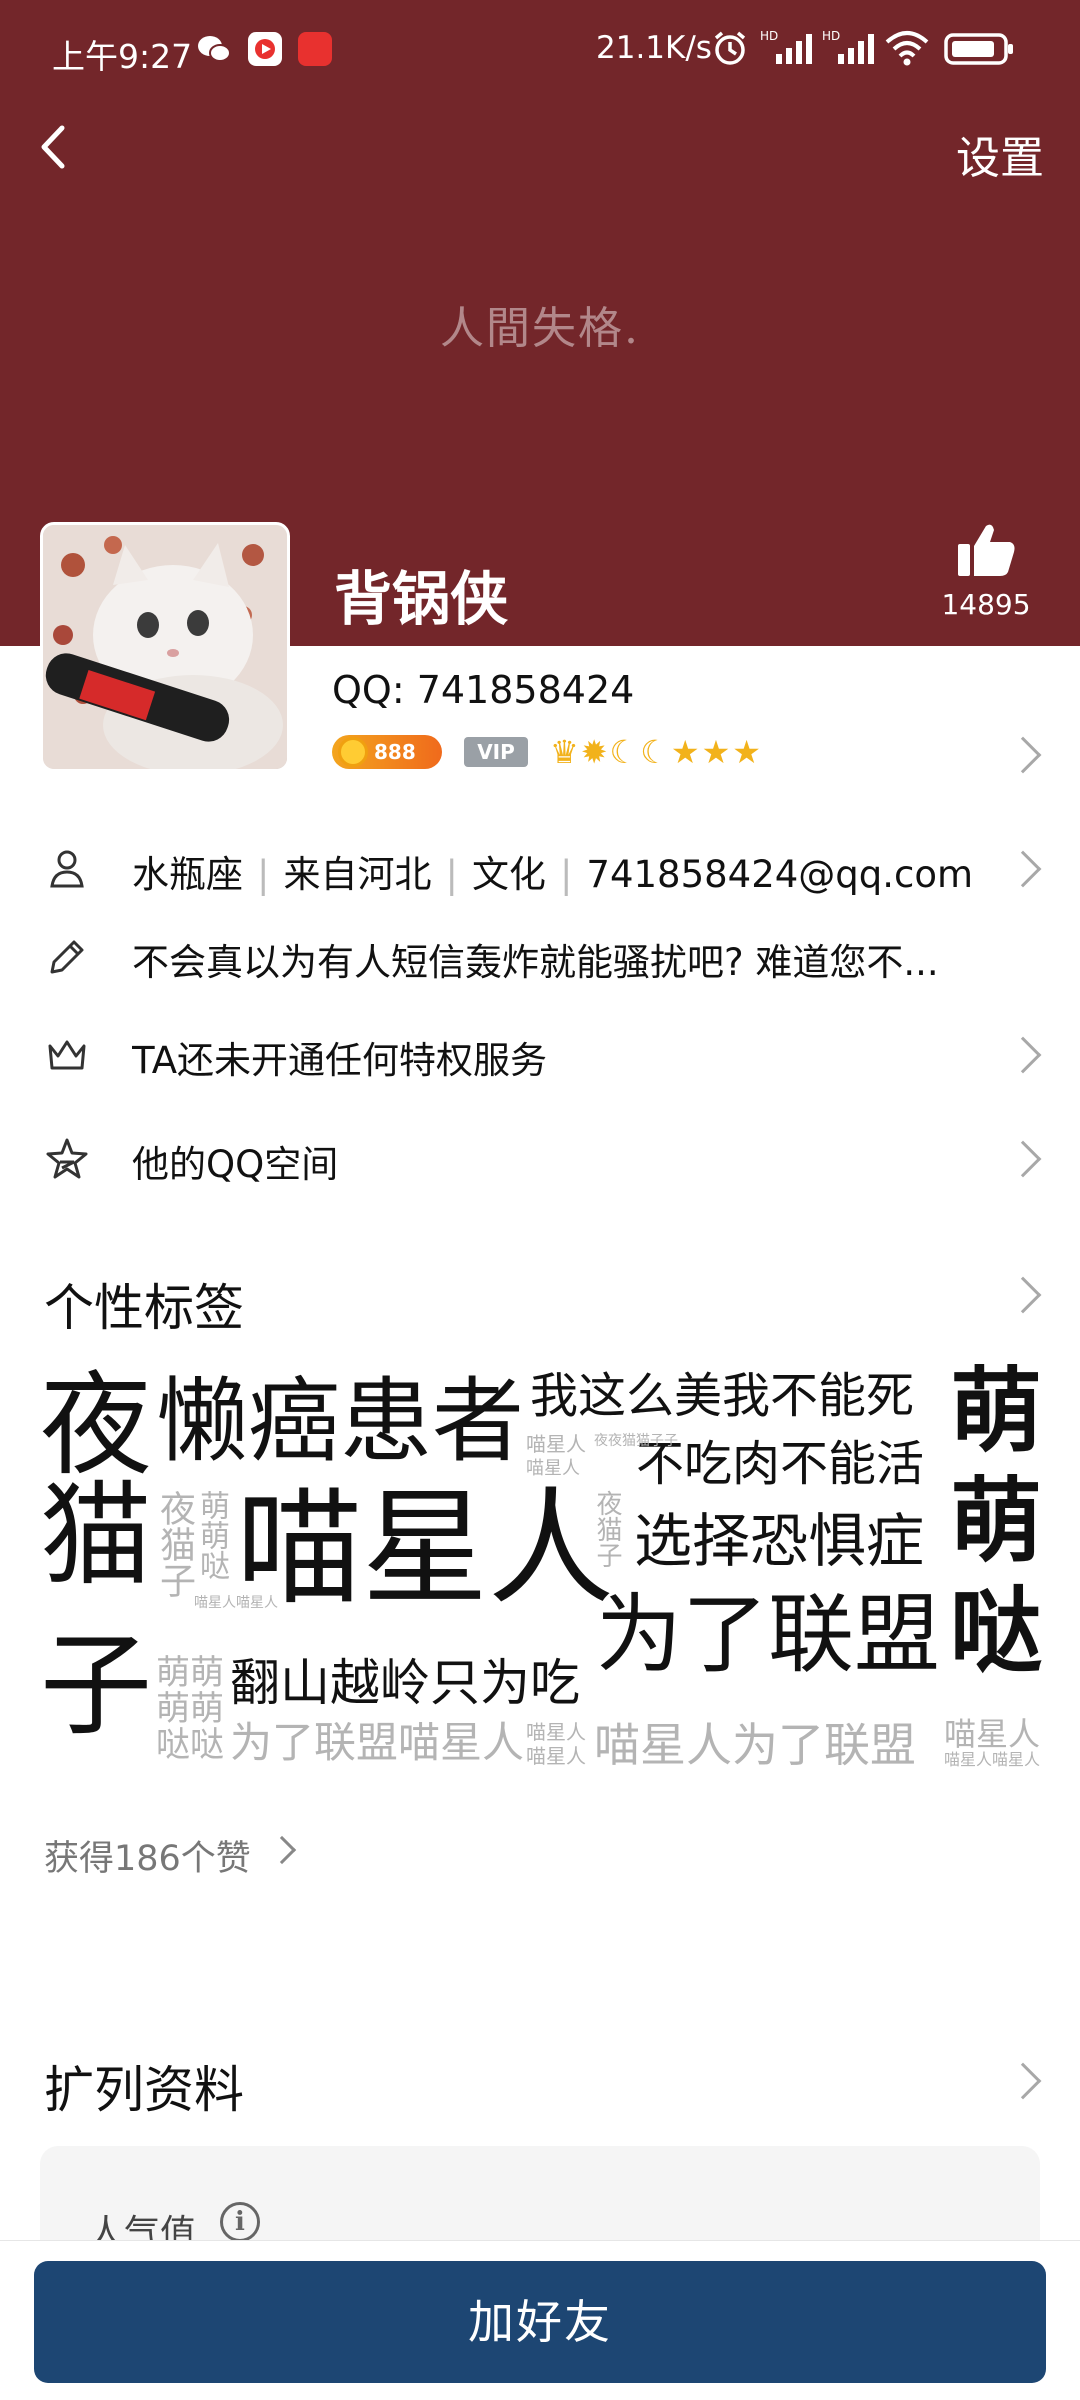  I want to click on basic-info-row: 水瓶座 | 来自河北 | 文化 | 741858424@qq.com, so click(540, 869).